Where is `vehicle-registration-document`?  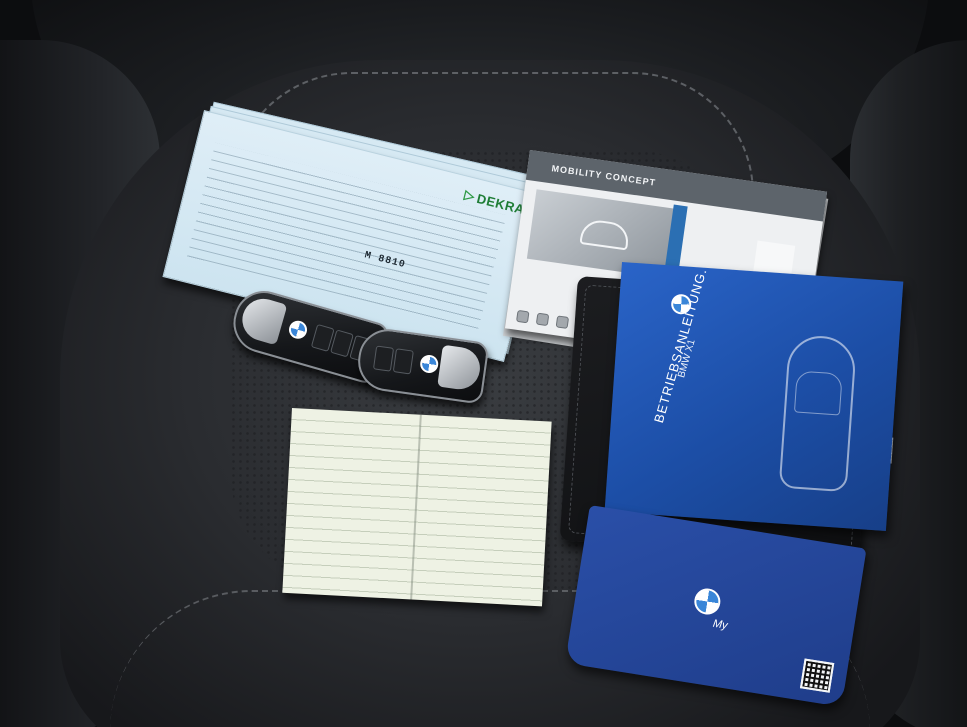
vehicle-registration-document is located at coordinates (417, 507).